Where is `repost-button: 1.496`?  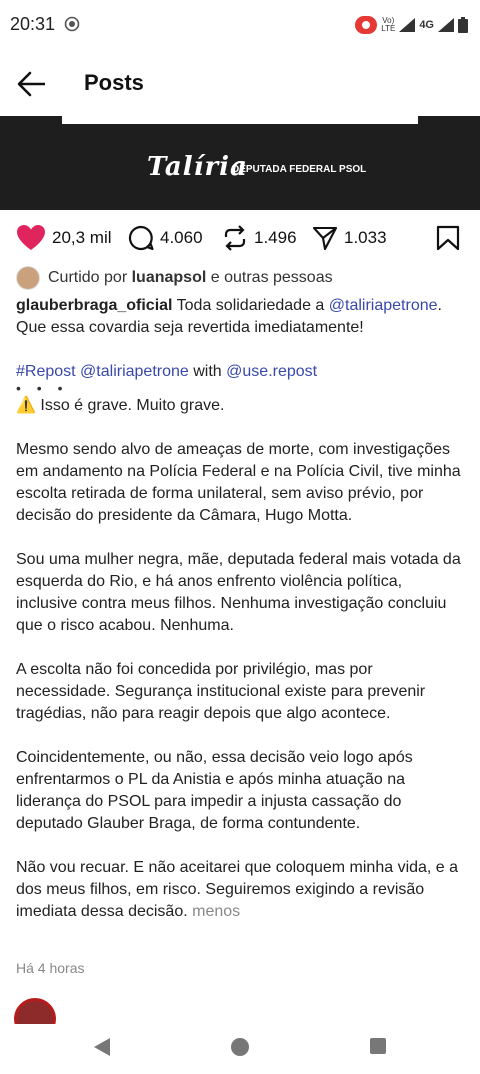
repost-button: 1.496 is located at coordinates (259, 238).